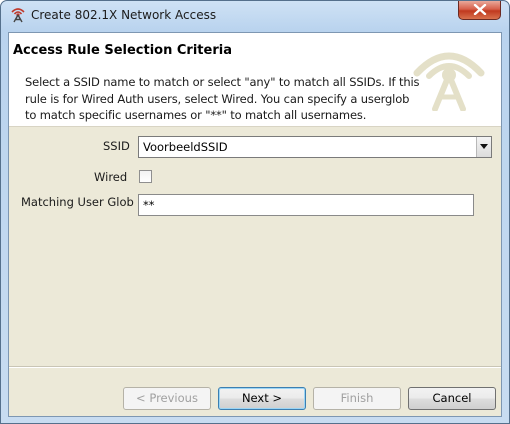 The image size is (510, 424). What do you see at coordinates (262, 398) in the screenshot?
I see `next-button: Next >` at bounding box center [262, 398].